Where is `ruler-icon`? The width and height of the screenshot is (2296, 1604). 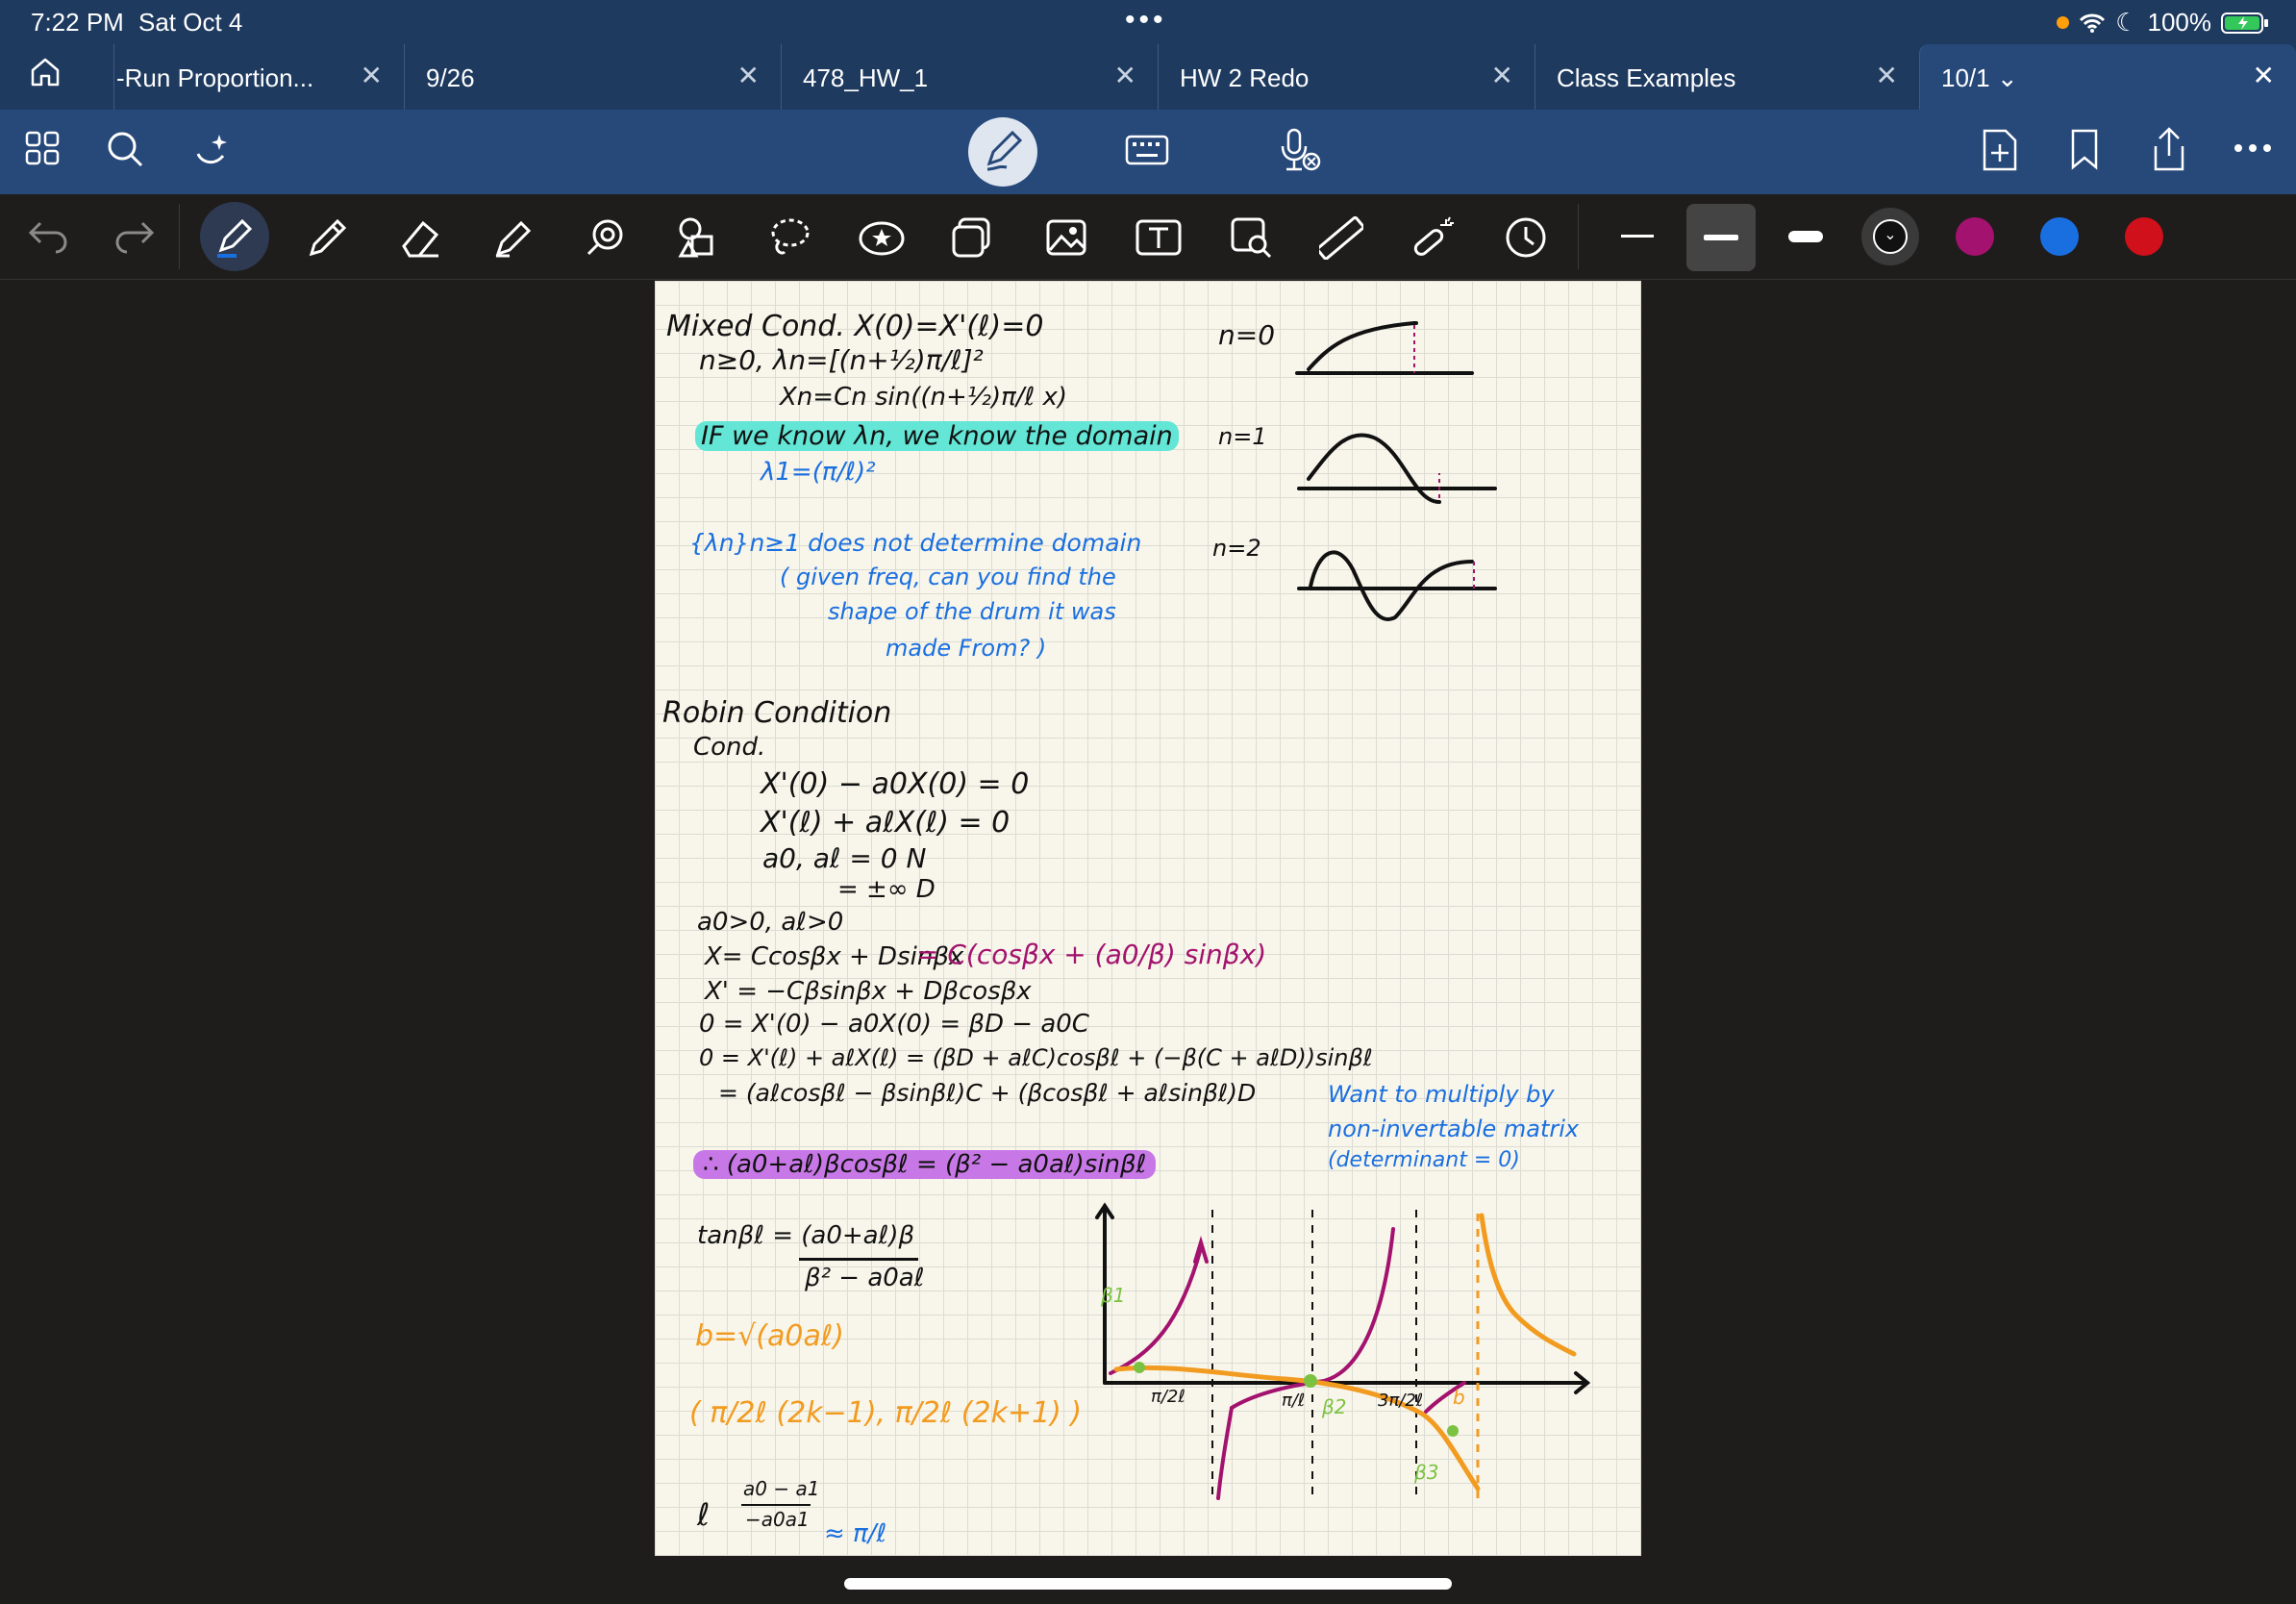
ruler-icon is located at coordinates (1341, 237).